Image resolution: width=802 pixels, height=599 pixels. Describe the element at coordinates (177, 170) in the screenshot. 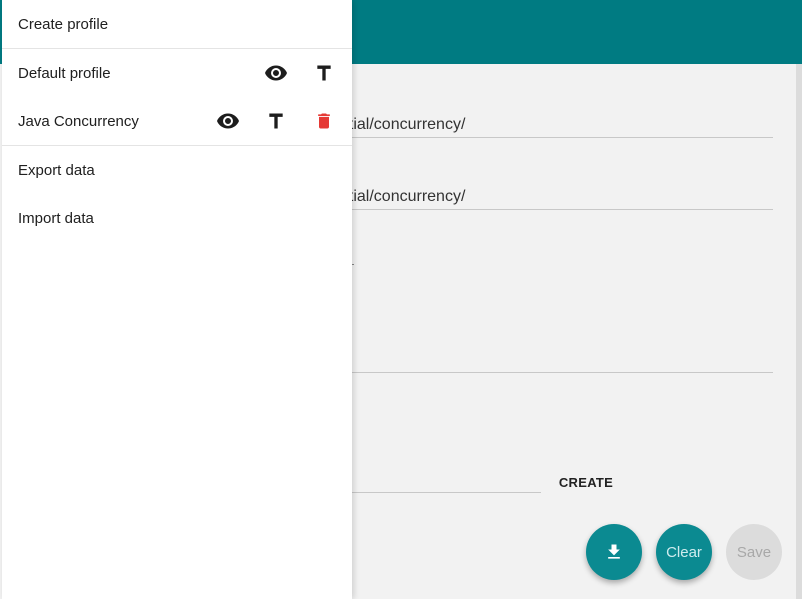

I see `export-data-item: Export data` at that location.